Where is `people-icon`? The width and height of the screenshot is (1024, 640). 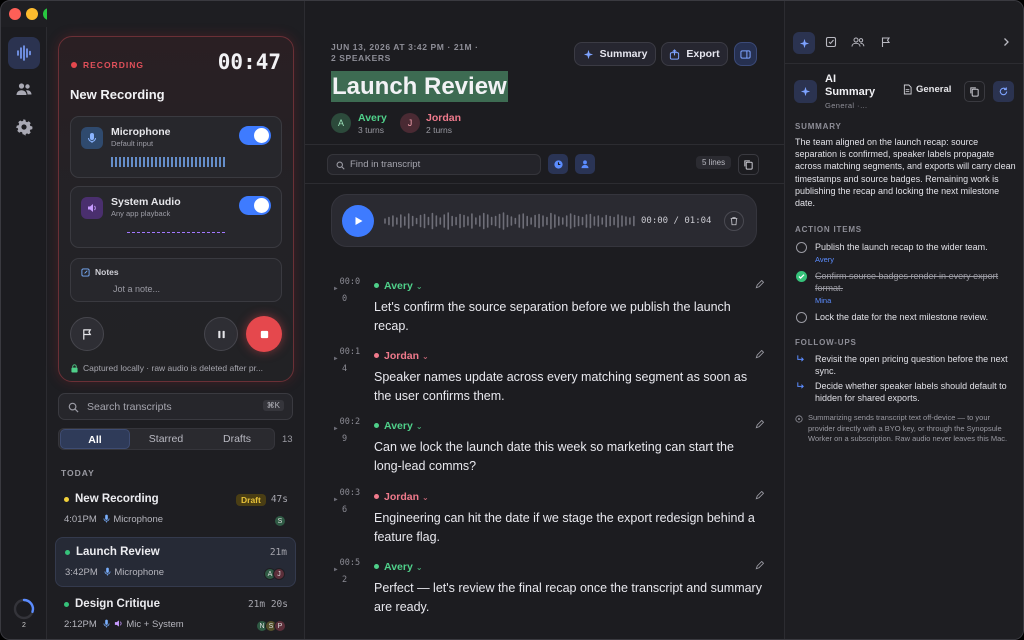 people-icon is located at coordinates (858, 42).